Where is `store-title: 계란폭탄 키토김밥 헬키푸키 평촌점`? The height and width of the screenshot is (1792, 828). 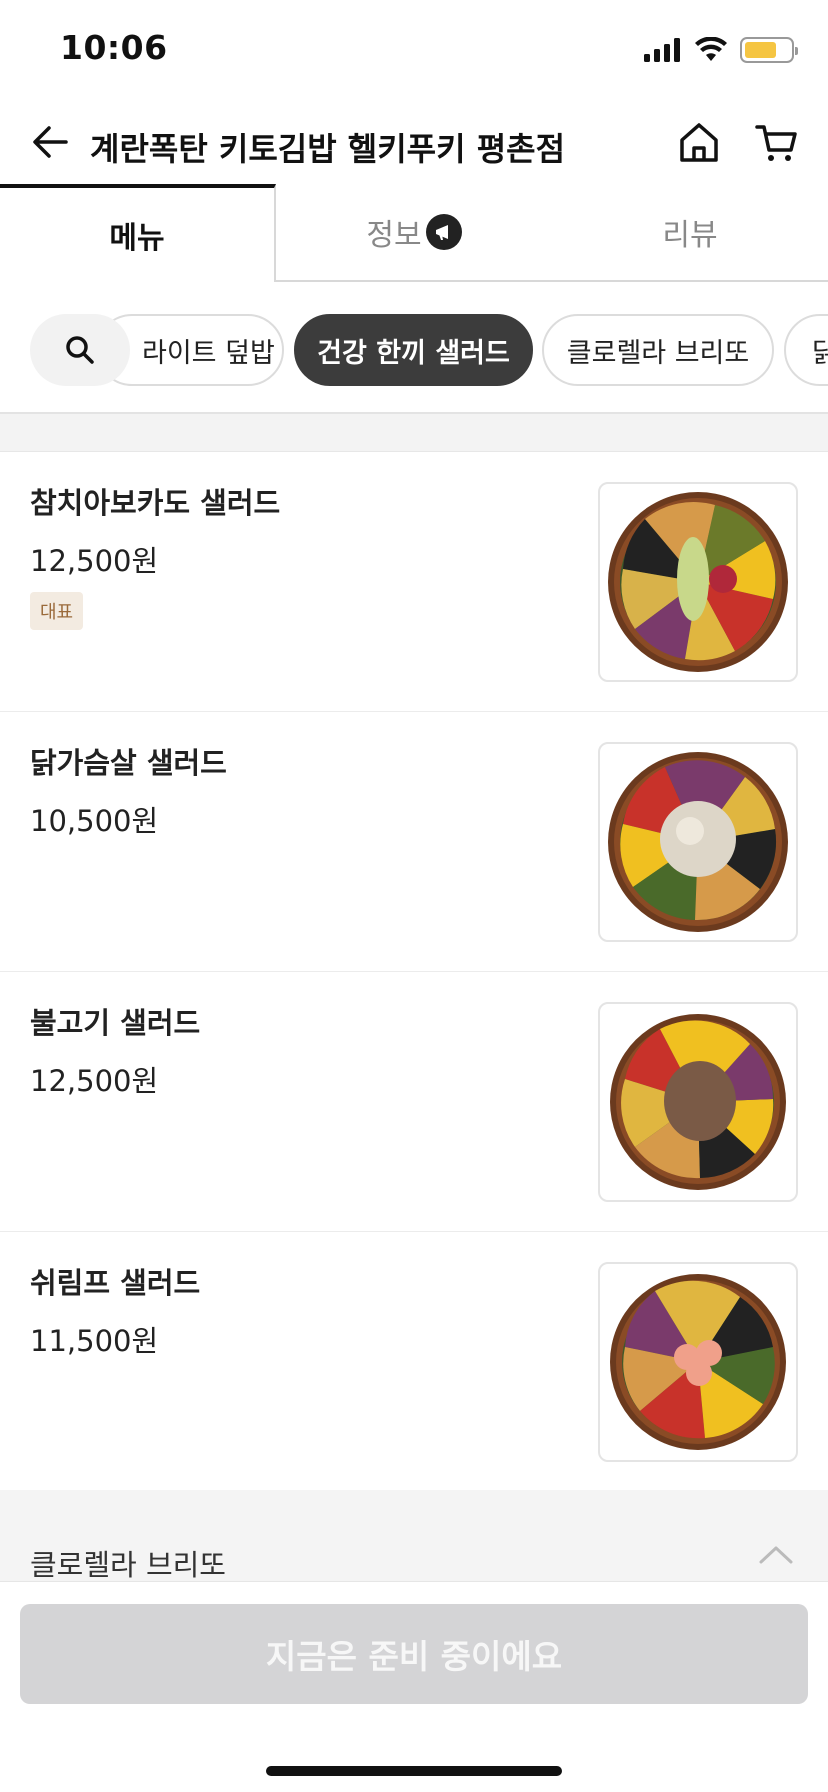 store-title: 계란폭탄 키토김밥 헬키푸키 평촌점 is located at coordinates (328, 149).